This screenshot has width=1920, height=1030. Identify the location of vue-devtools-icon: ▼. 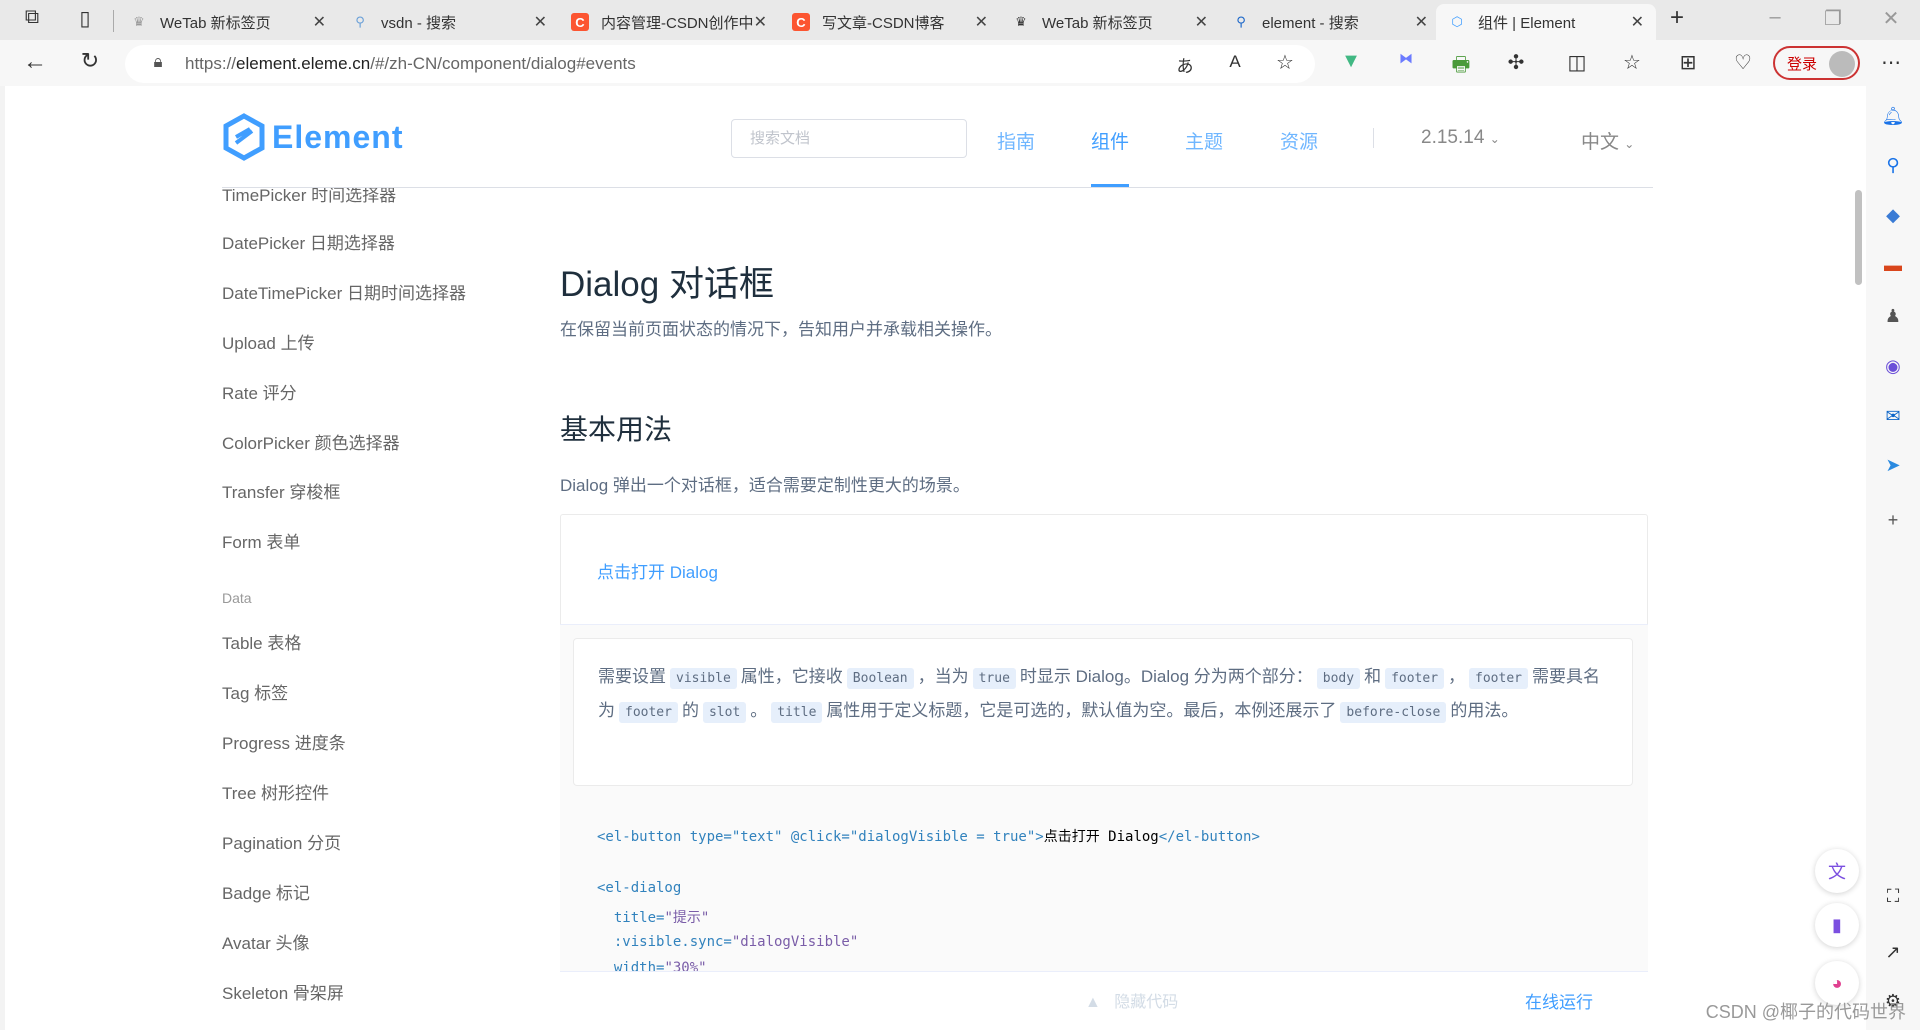
(1351, 61).